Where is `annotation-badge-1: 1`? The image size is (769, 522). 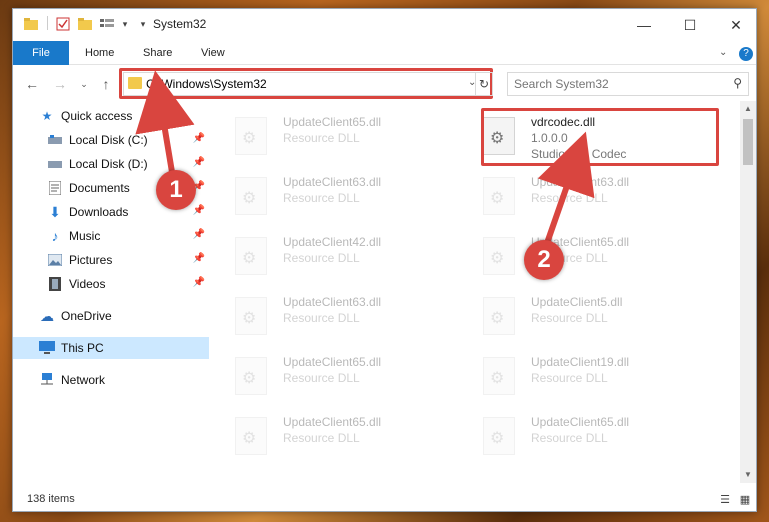
annotation-badge-1: 1 is located at coordinates (176, 190).